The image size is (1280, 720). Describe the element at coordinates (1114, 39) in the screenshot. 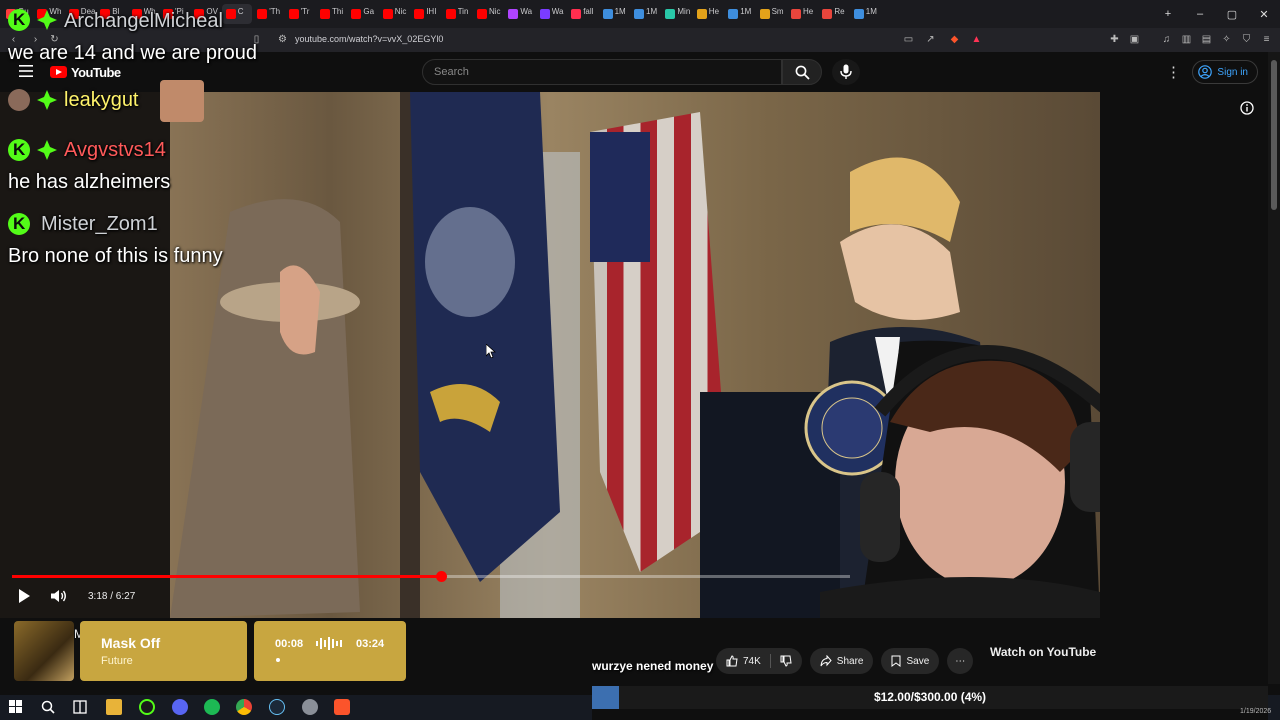

I see `extensions-icon: ✚` at that location.